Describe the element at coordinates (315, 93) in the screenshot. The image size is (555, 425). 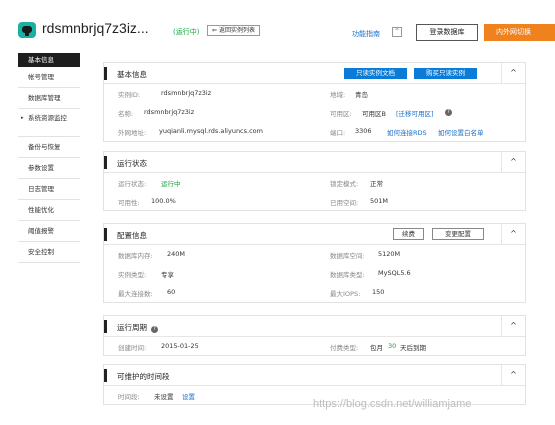
I see `info-row: 实例ID: rdsmnbrjq7z3iz 地域: 青岛` at that location.